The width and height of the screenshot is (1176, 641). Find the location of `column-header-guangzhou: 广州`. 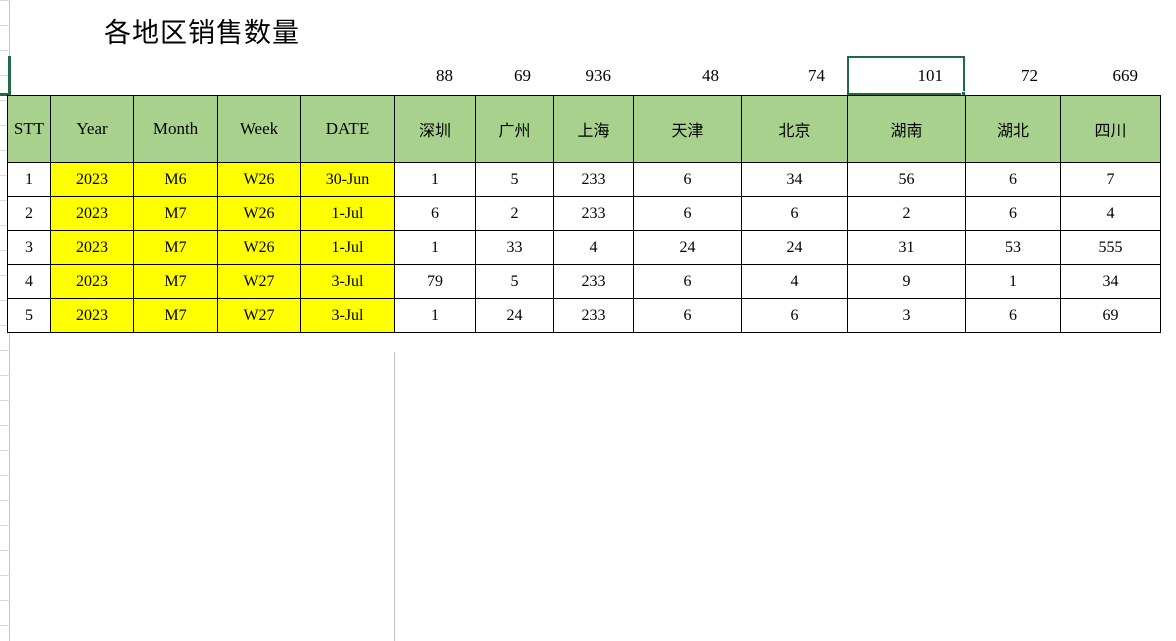

column-header-guangzhou: 广州 is located at coordinates (514, 129).